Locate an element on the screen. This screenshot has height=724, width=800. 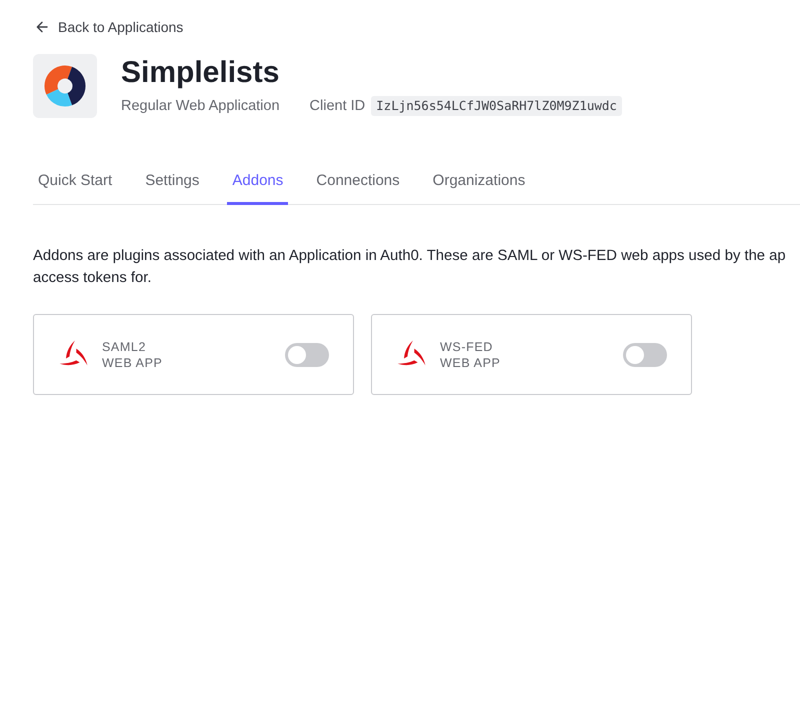
app-type-label: Regular Web Application is located at coordinates (200, 106).